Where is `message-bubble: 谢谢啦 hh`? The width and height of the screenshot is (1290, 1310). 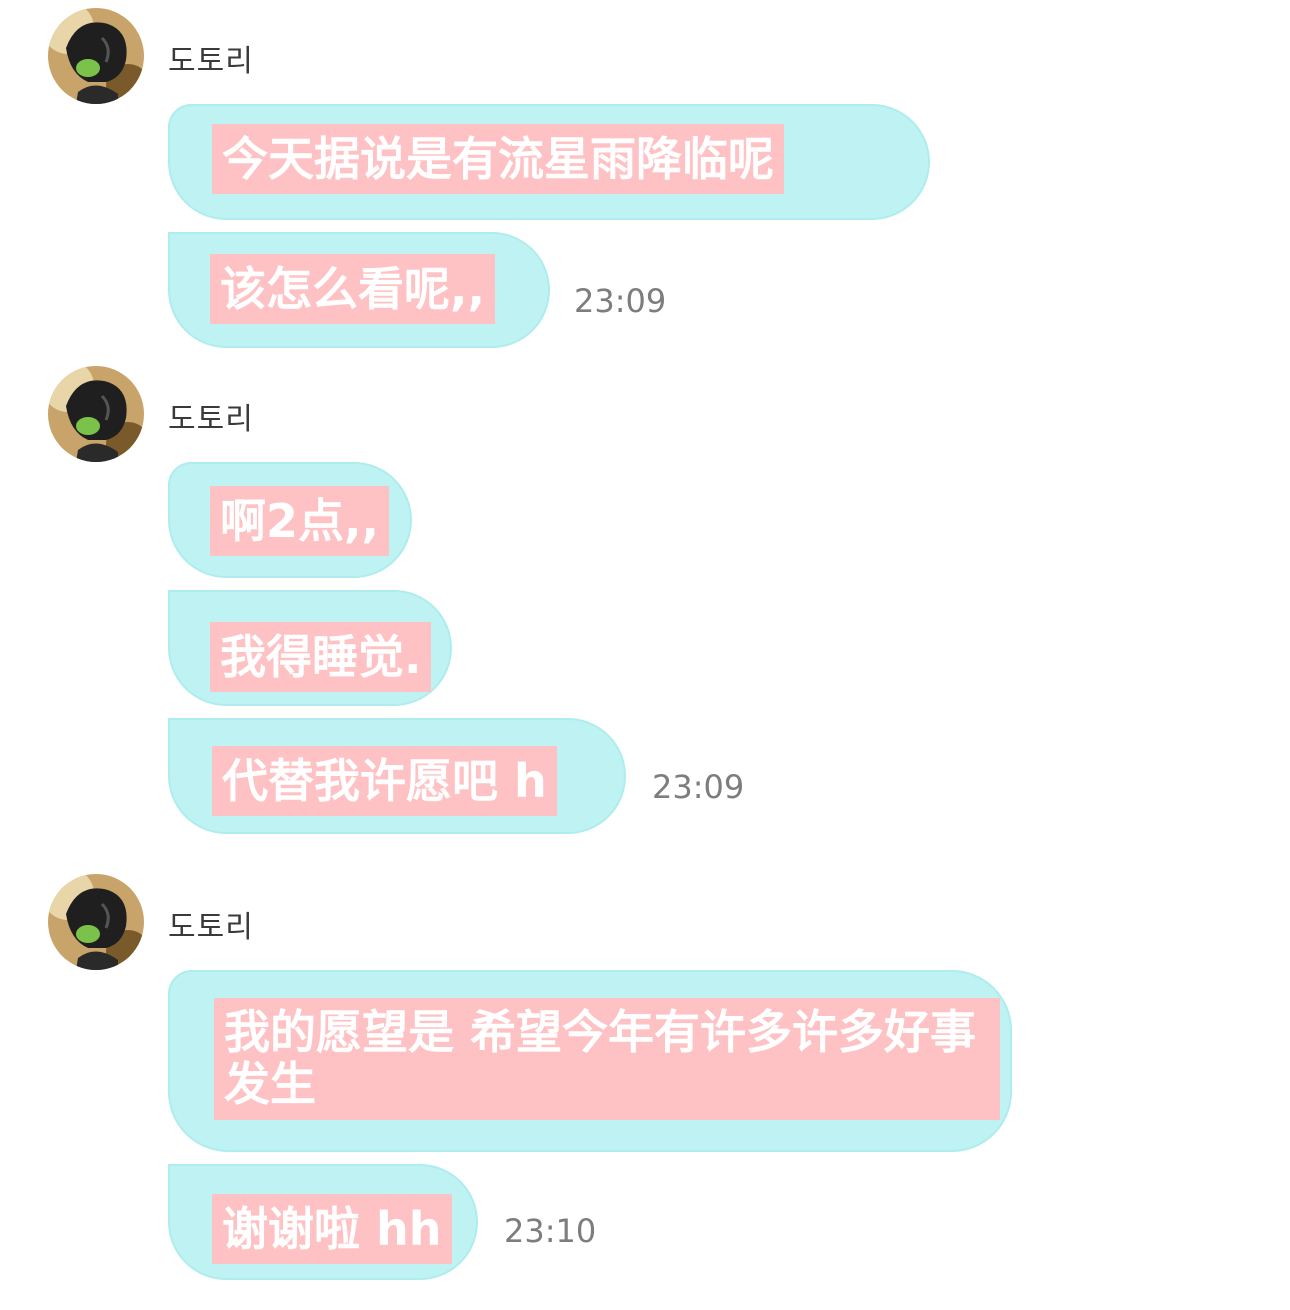
message-bubble: 谢谢啦 hh is located at coordinates (323, 1222).